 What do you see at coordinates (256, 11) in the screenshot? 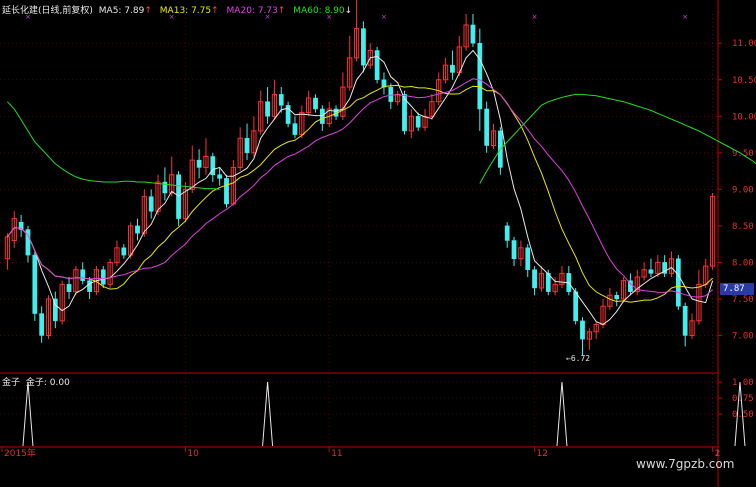
I see `ma20-legend: MA20: 7.73↑` at bounding box center [256, 11].